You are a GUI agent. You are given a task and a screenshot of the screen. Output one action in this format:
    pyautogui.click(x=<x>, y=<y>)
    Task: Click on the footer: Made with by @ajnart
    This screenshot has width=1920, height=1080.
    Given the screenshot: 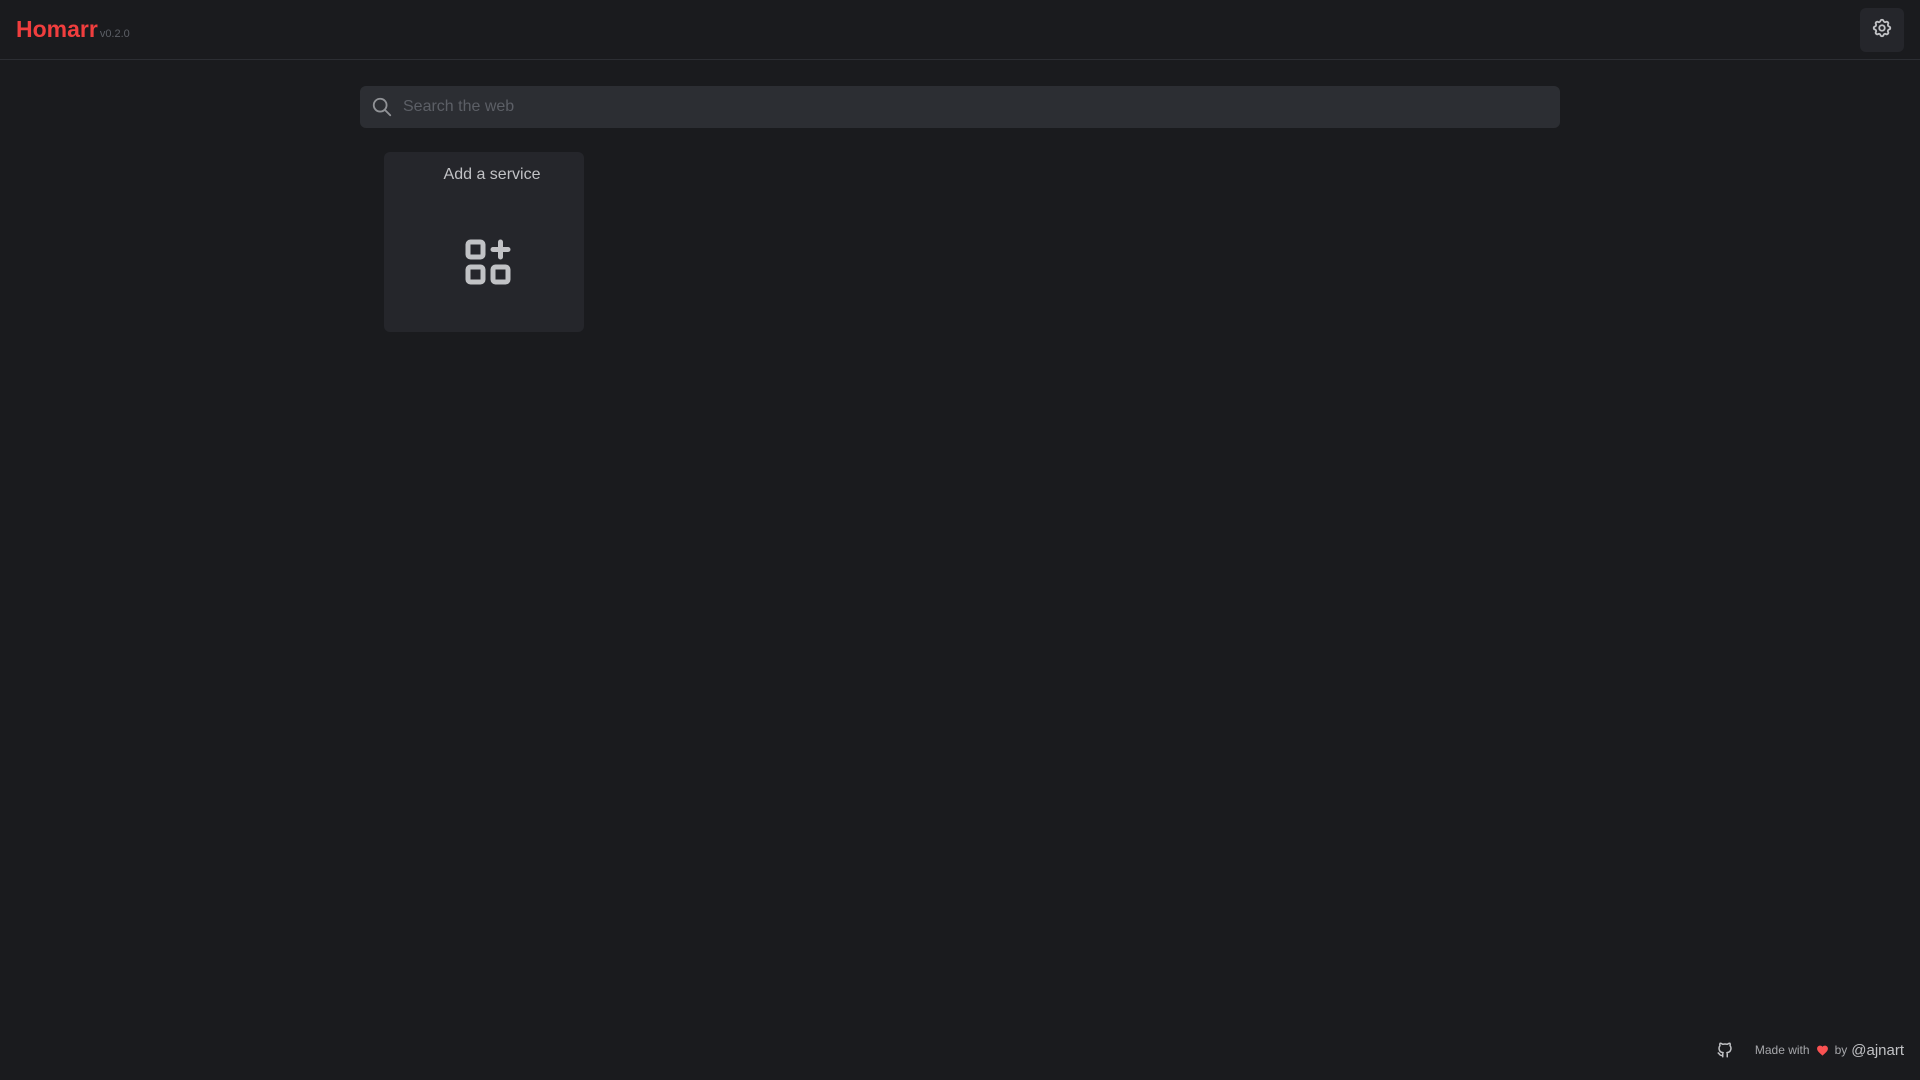 What is the action you would take?
    pyautogui.click(x=1808, y=1050)
    